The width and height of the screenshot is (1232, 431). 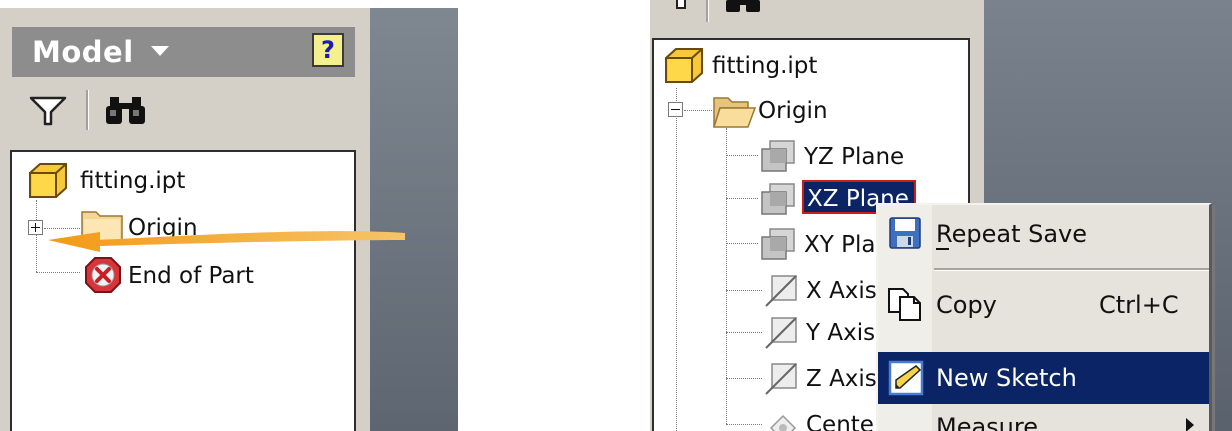 What do you see at coordinates (987, 422) in the screenshot?
I see `menu-item-label: Measure` at bounding box center [987, 422].